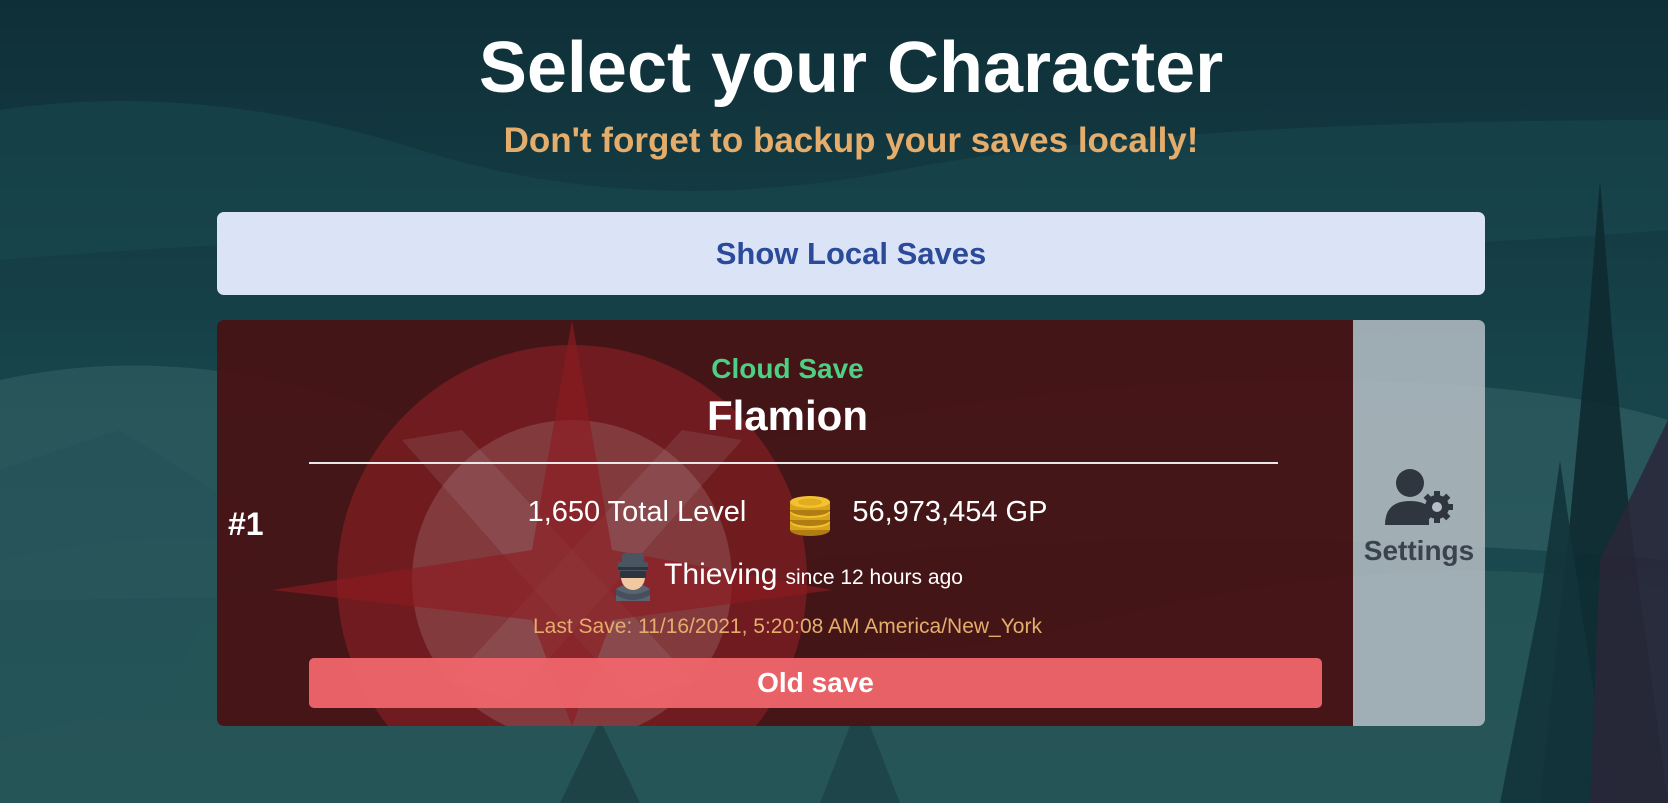 The width and height of the screenshot is (1668, 803). Describe the element at coordinates (810, 516) in the screenshot. I see `coins-icon` at that location.